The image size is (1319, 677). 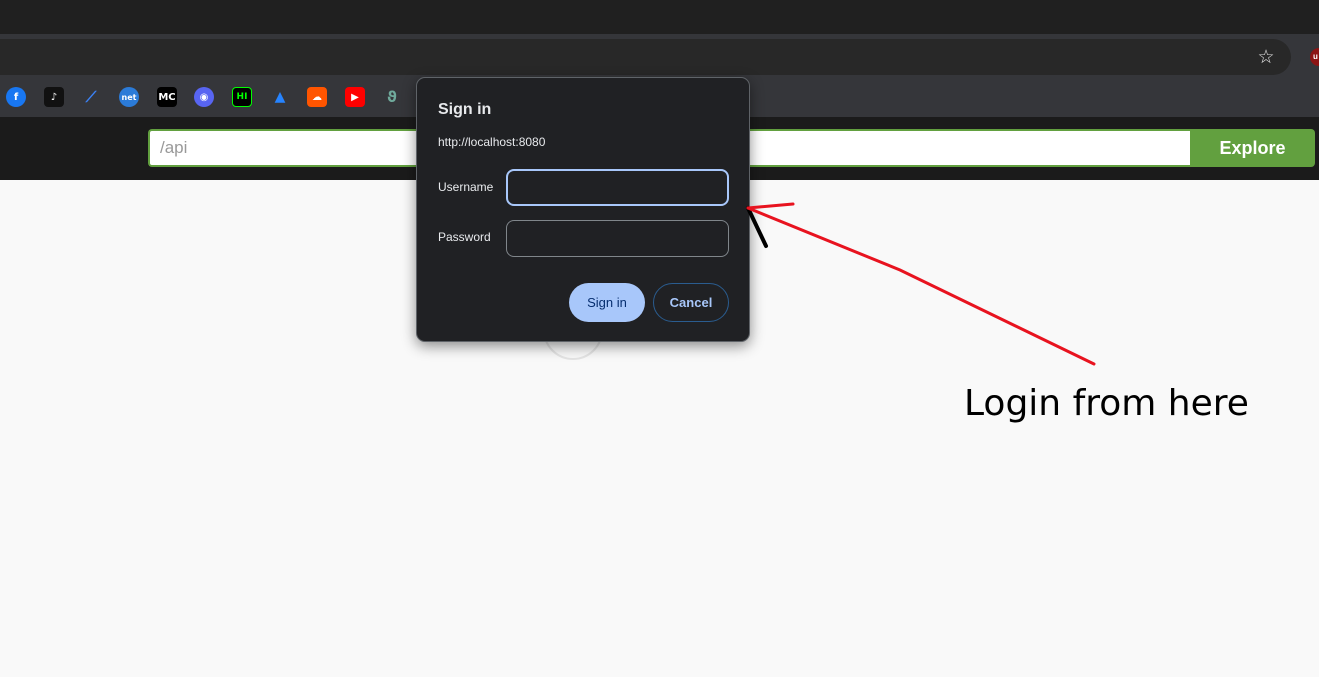 I want to click on annotation-overlay, so click(x=921, y=284).